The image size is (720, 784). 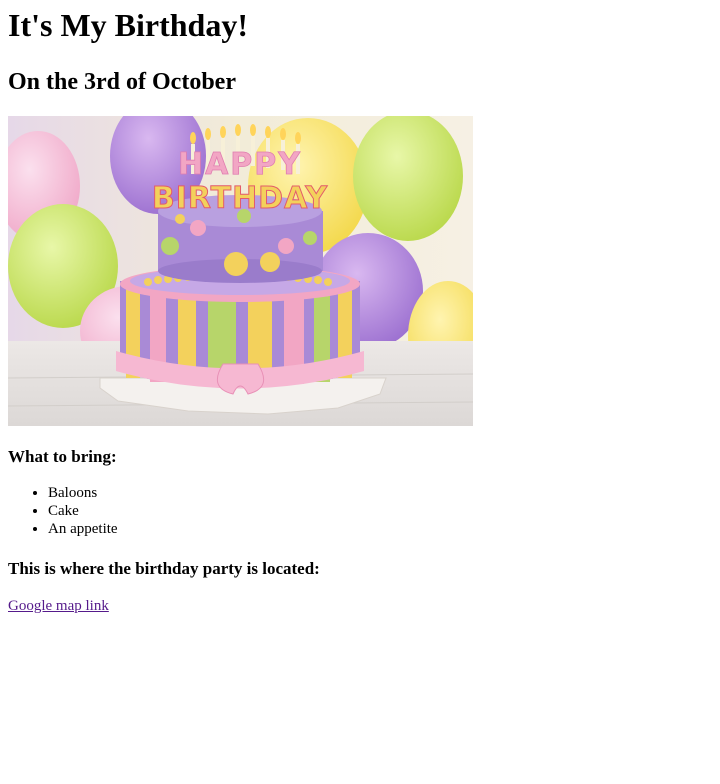 I want to click on map-link-paragraph: Google map link, so click(x=360, y=606).